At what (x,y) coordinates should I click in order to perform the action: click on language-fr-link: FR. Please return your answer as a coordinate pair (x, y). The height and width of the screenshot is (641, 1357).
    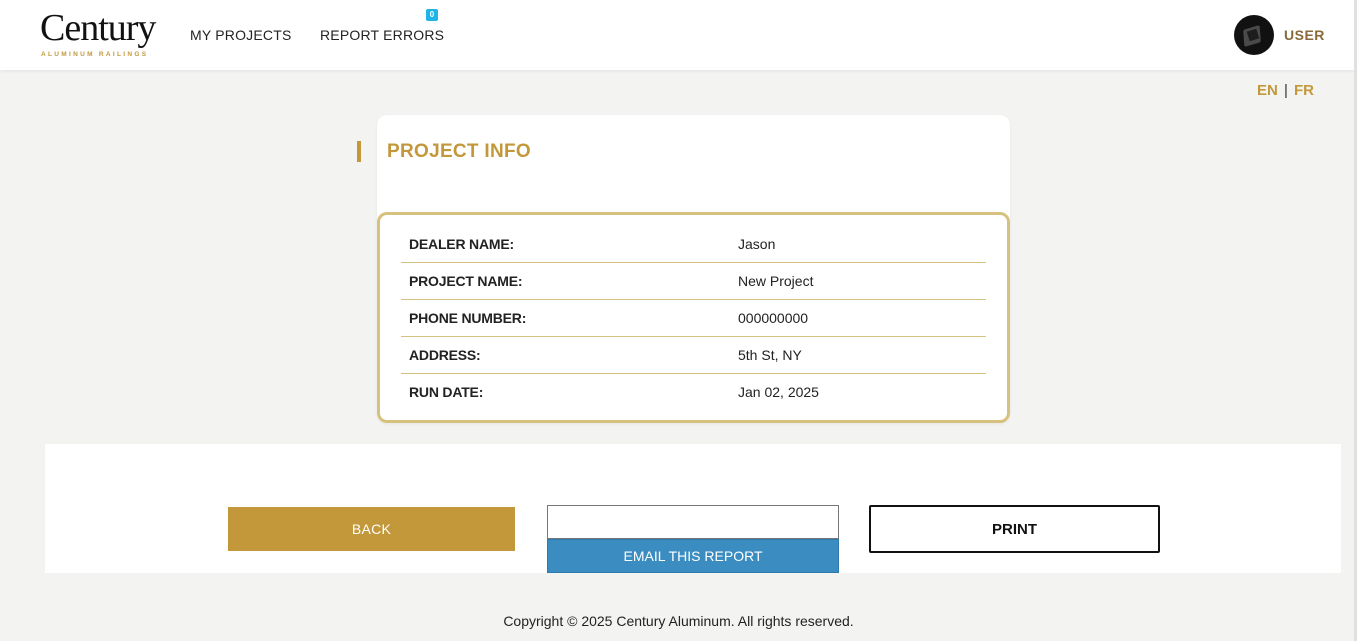
    Looking at the image, I should click on (1304, 90).